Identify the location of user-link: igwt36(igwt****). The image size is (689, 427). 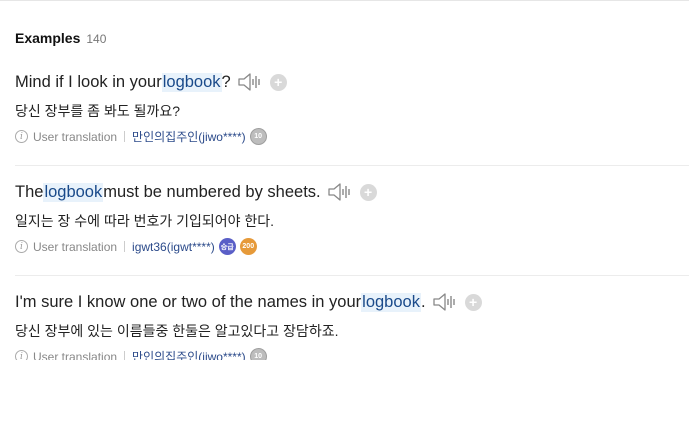
(173, 247).